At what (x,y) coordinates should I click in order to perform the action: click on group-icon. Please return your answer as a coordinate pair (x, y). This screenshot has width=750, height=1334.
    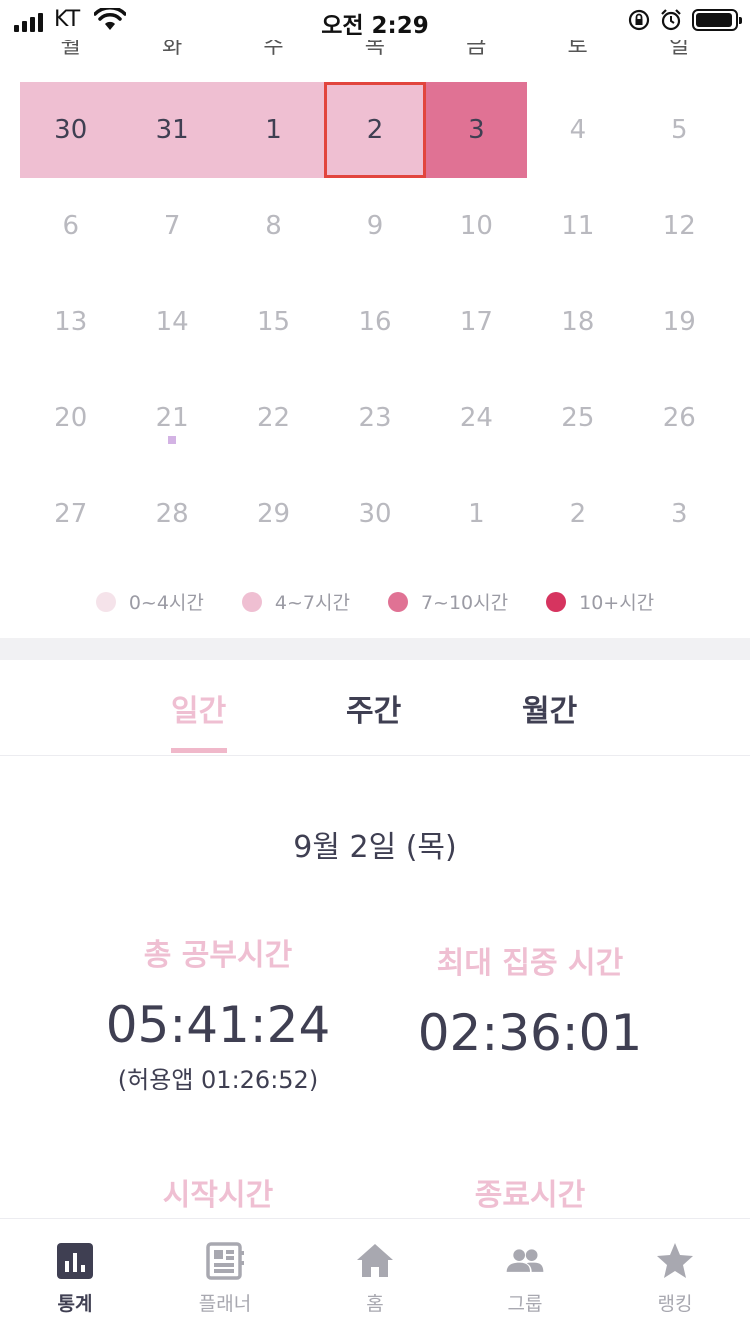
    Looking at the image, I should click on (525, 1260).